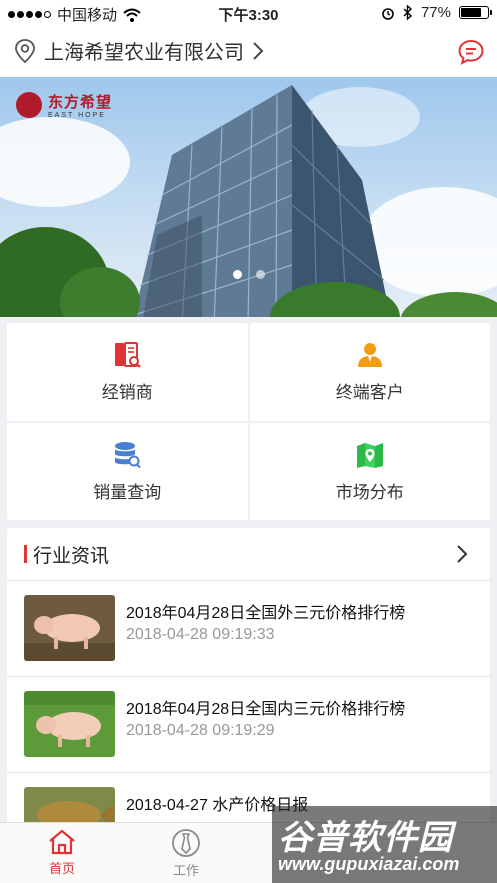  I want to click on banner-tree, so click(448, 304).